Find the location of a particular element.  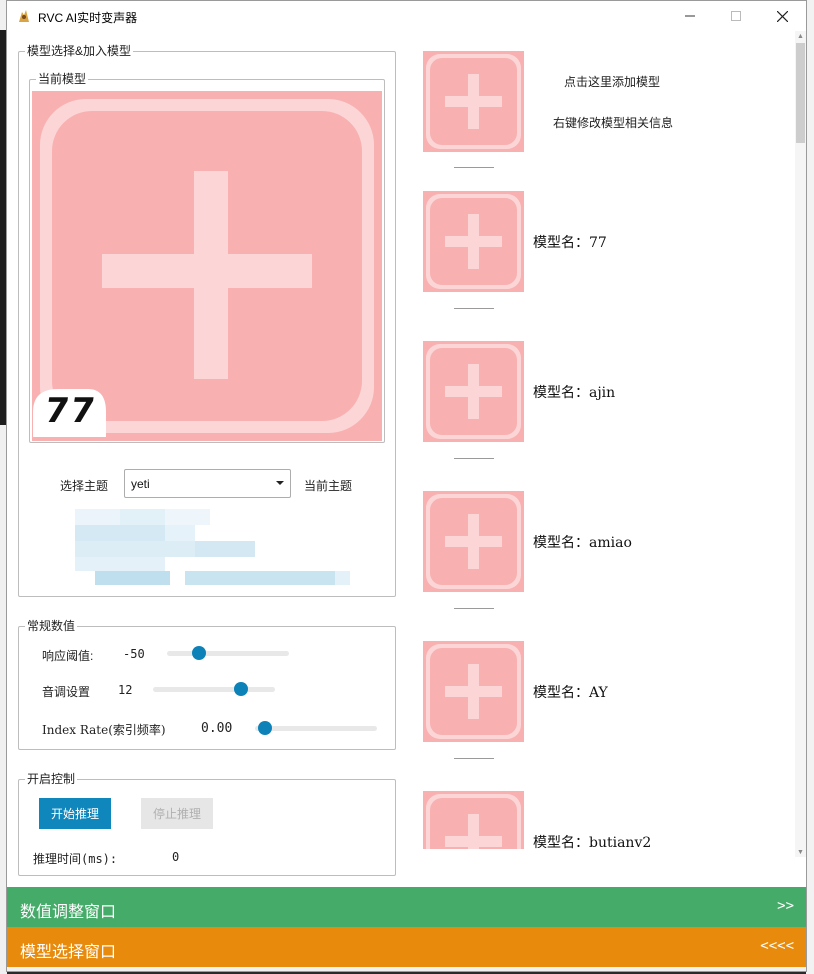

scrollbar-thumb is located at coordinates (800, 93).